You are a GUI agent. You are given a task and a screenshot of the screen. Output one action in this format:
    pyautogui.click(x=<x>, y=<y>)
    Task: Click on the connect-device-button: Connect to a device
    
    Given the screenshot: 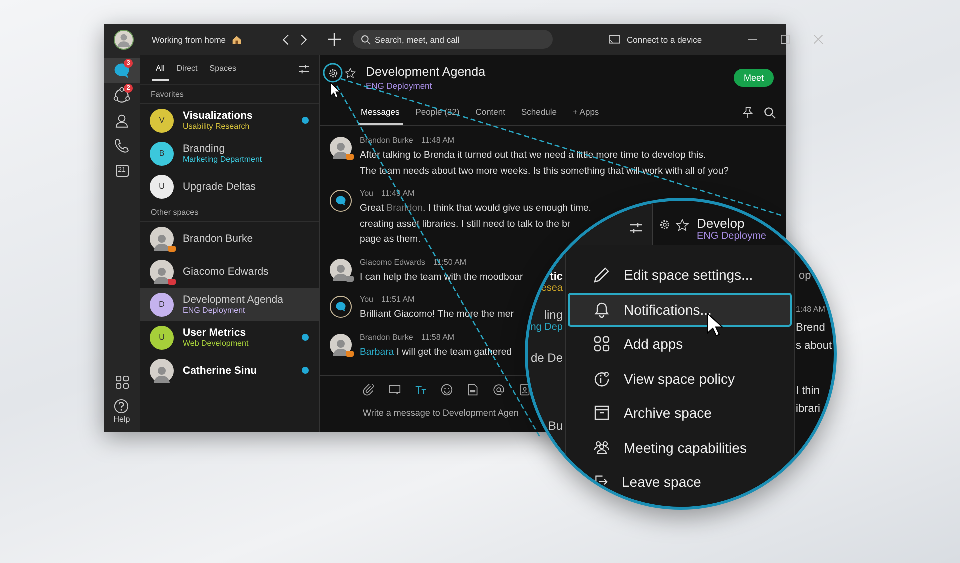 What is the action you would take?
    pyautogui.click(x=655, y=39)
    